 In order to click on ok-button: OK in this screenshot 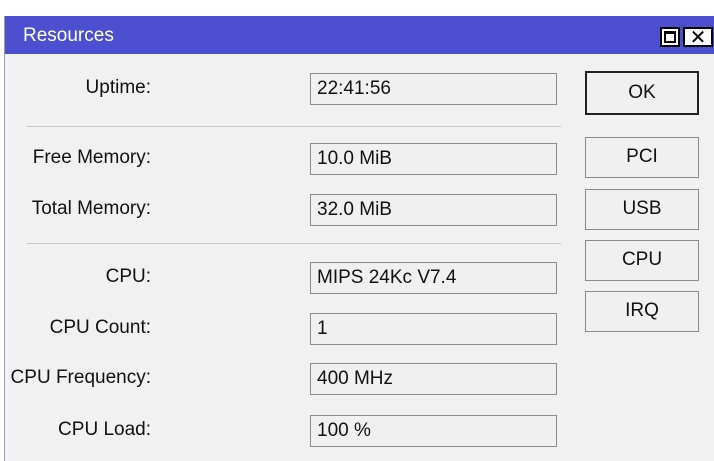, I will do `click(642, 93)`.